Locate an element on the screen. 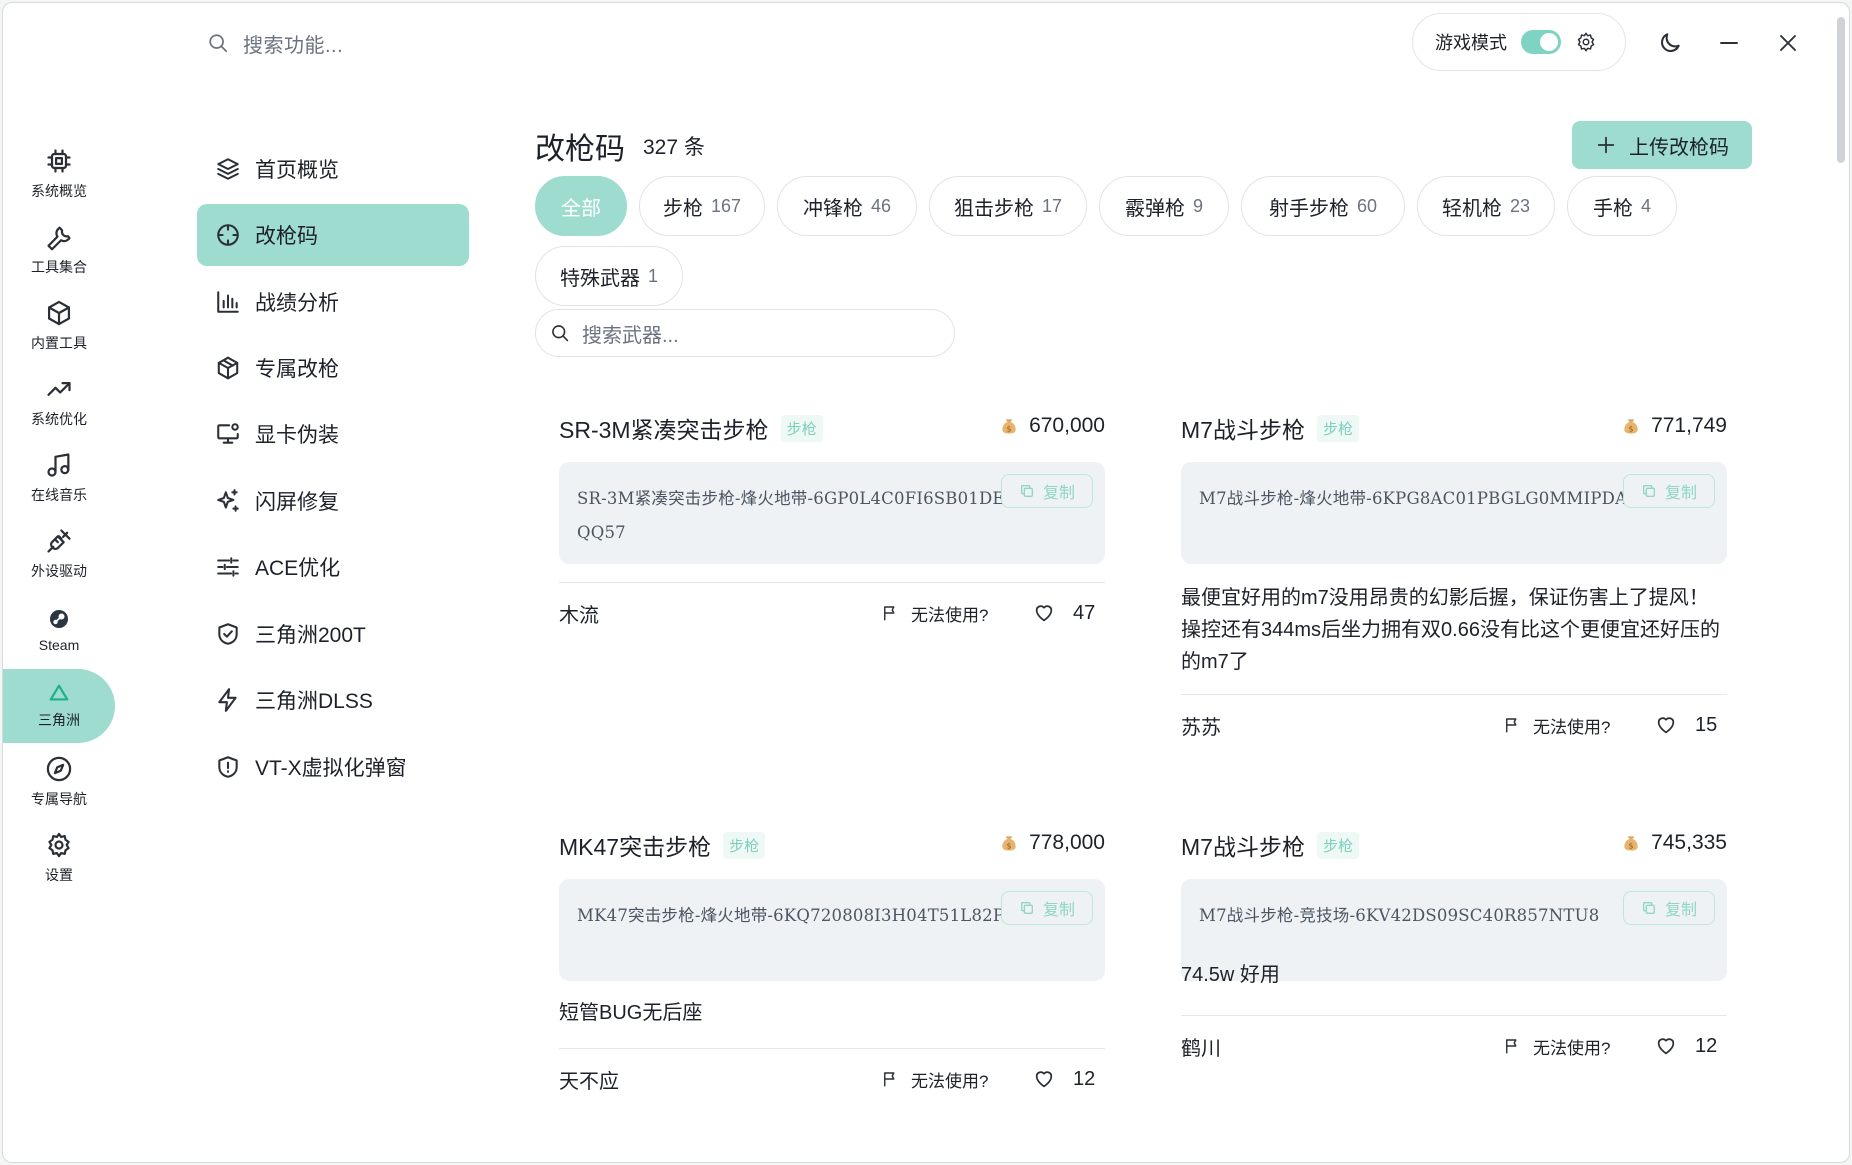 This screenshot has height=1165, width=1852. price-value: 670,000 is located at coordinates (1067, 425).